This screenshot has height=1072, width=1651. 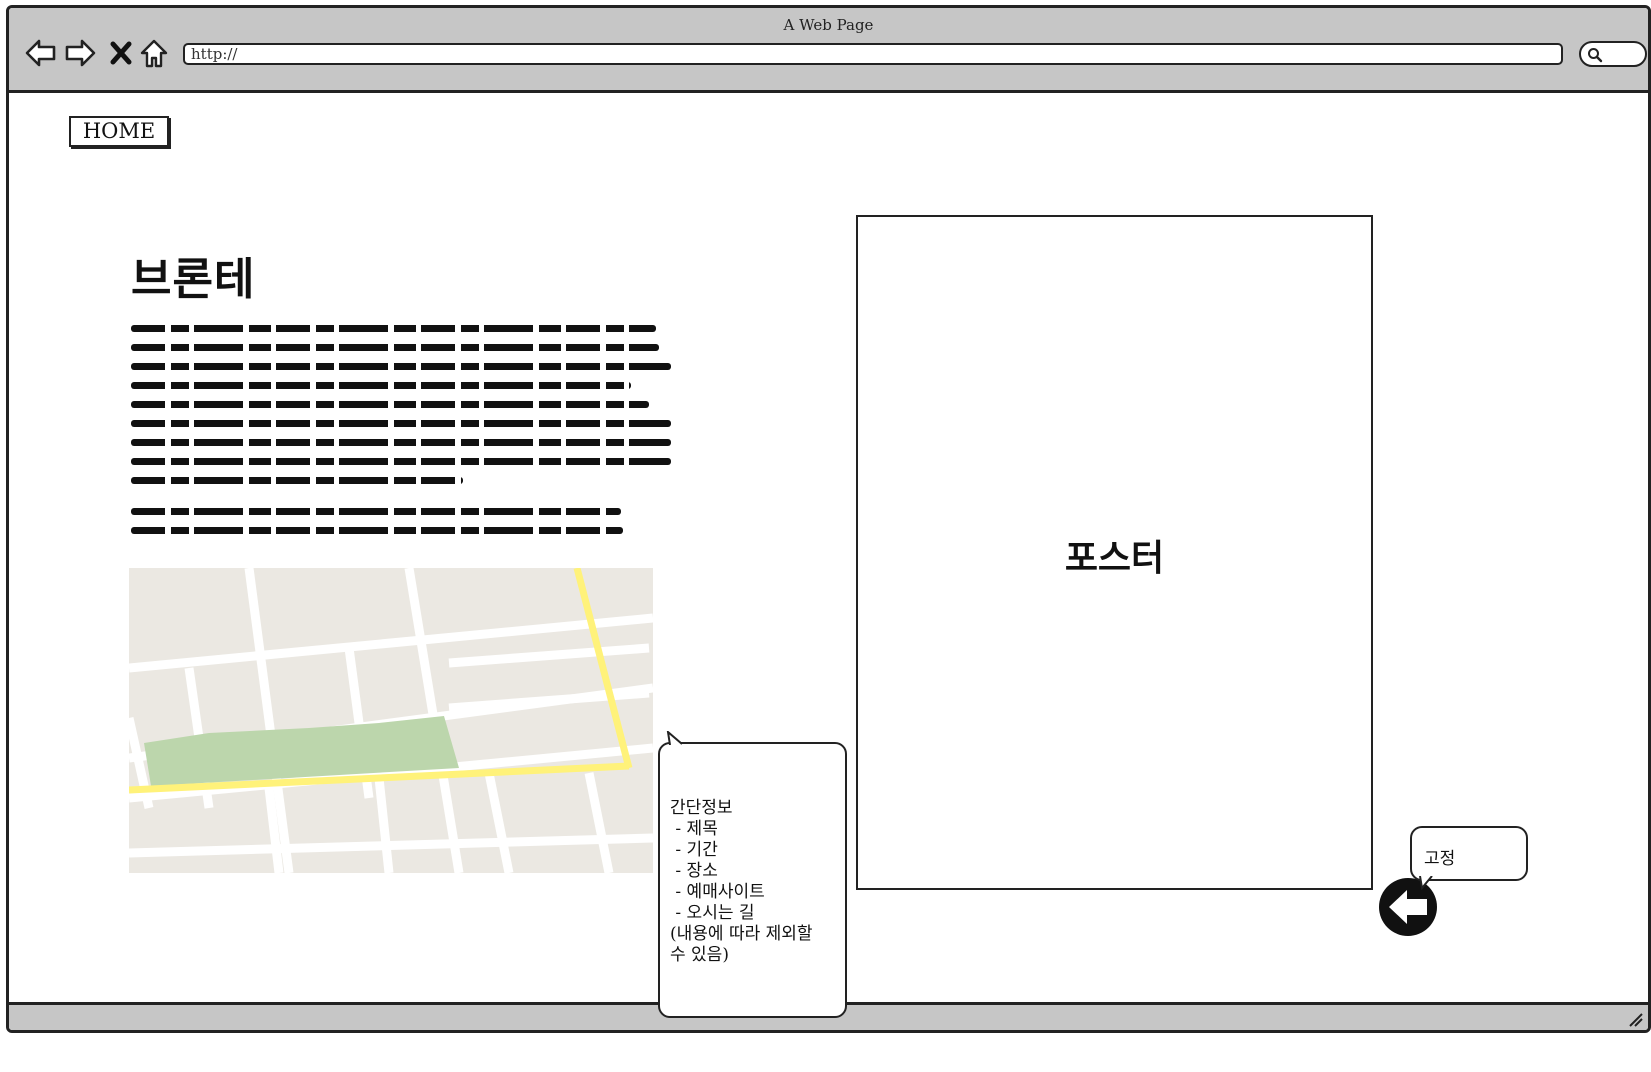 What do you see at coordinates (717, 892) in the screenshot?
I see `info-line: - 예매사이트` at bounding box center [717, 892].